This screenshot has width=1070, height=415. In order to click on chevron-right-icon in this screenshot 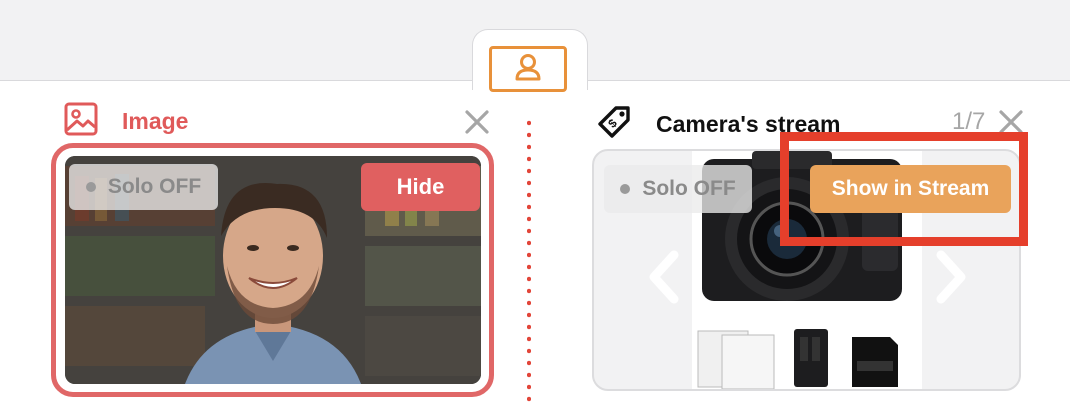, I will do `click(951, 279)`.